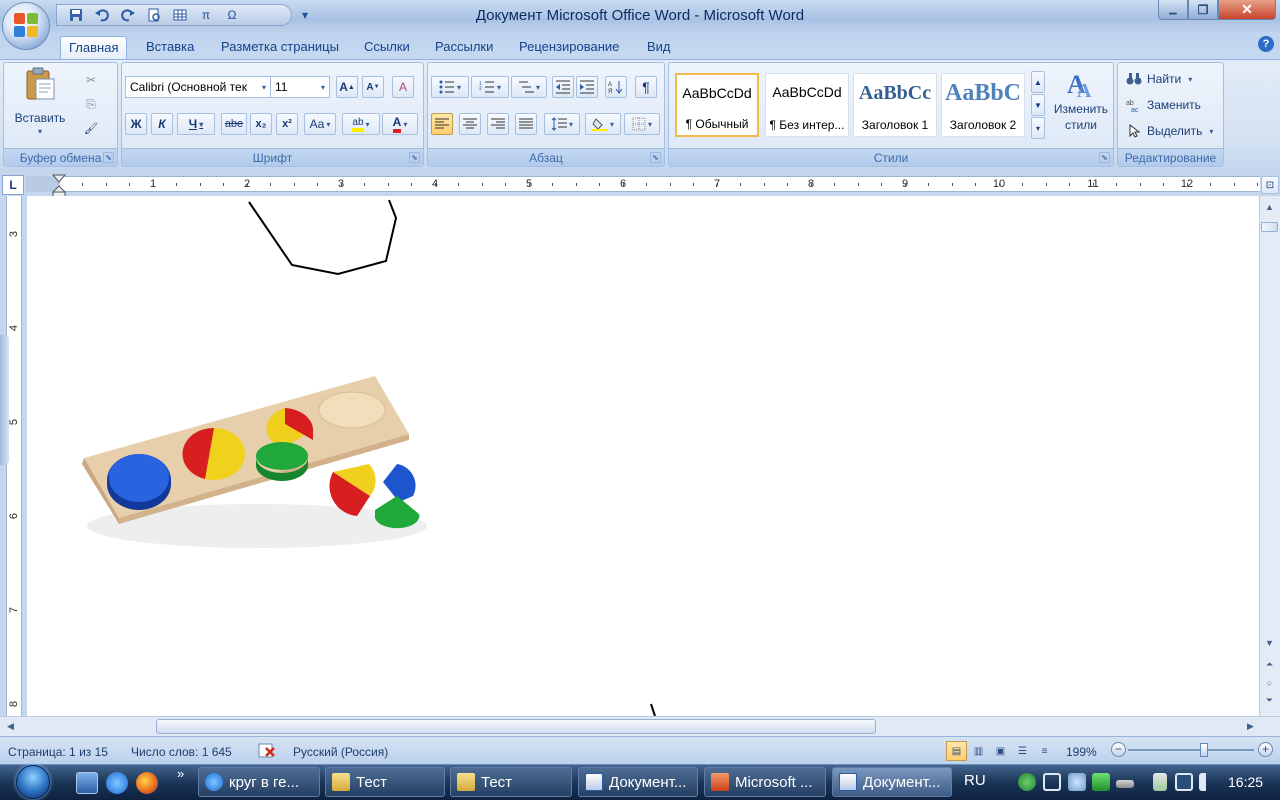  I want to click on redo-icon, so click(128, 15).